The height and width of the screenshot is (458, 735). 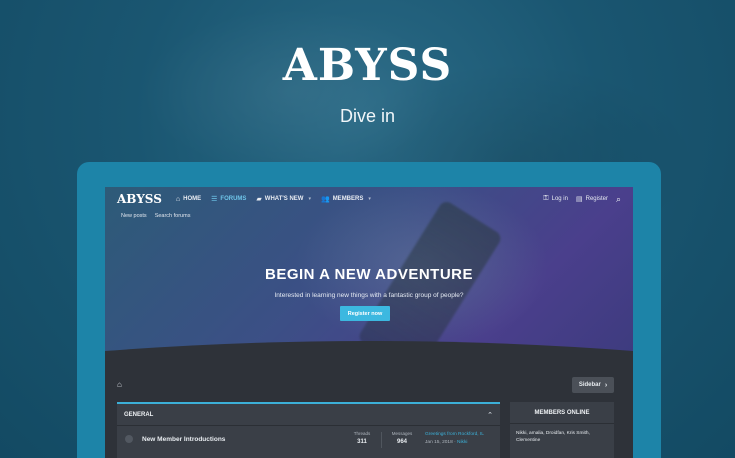 What do you see at coordinates (173, 216) in the screenshot?
I see `subnav-search-forums: Search forums` at bounding box center [173, 216].